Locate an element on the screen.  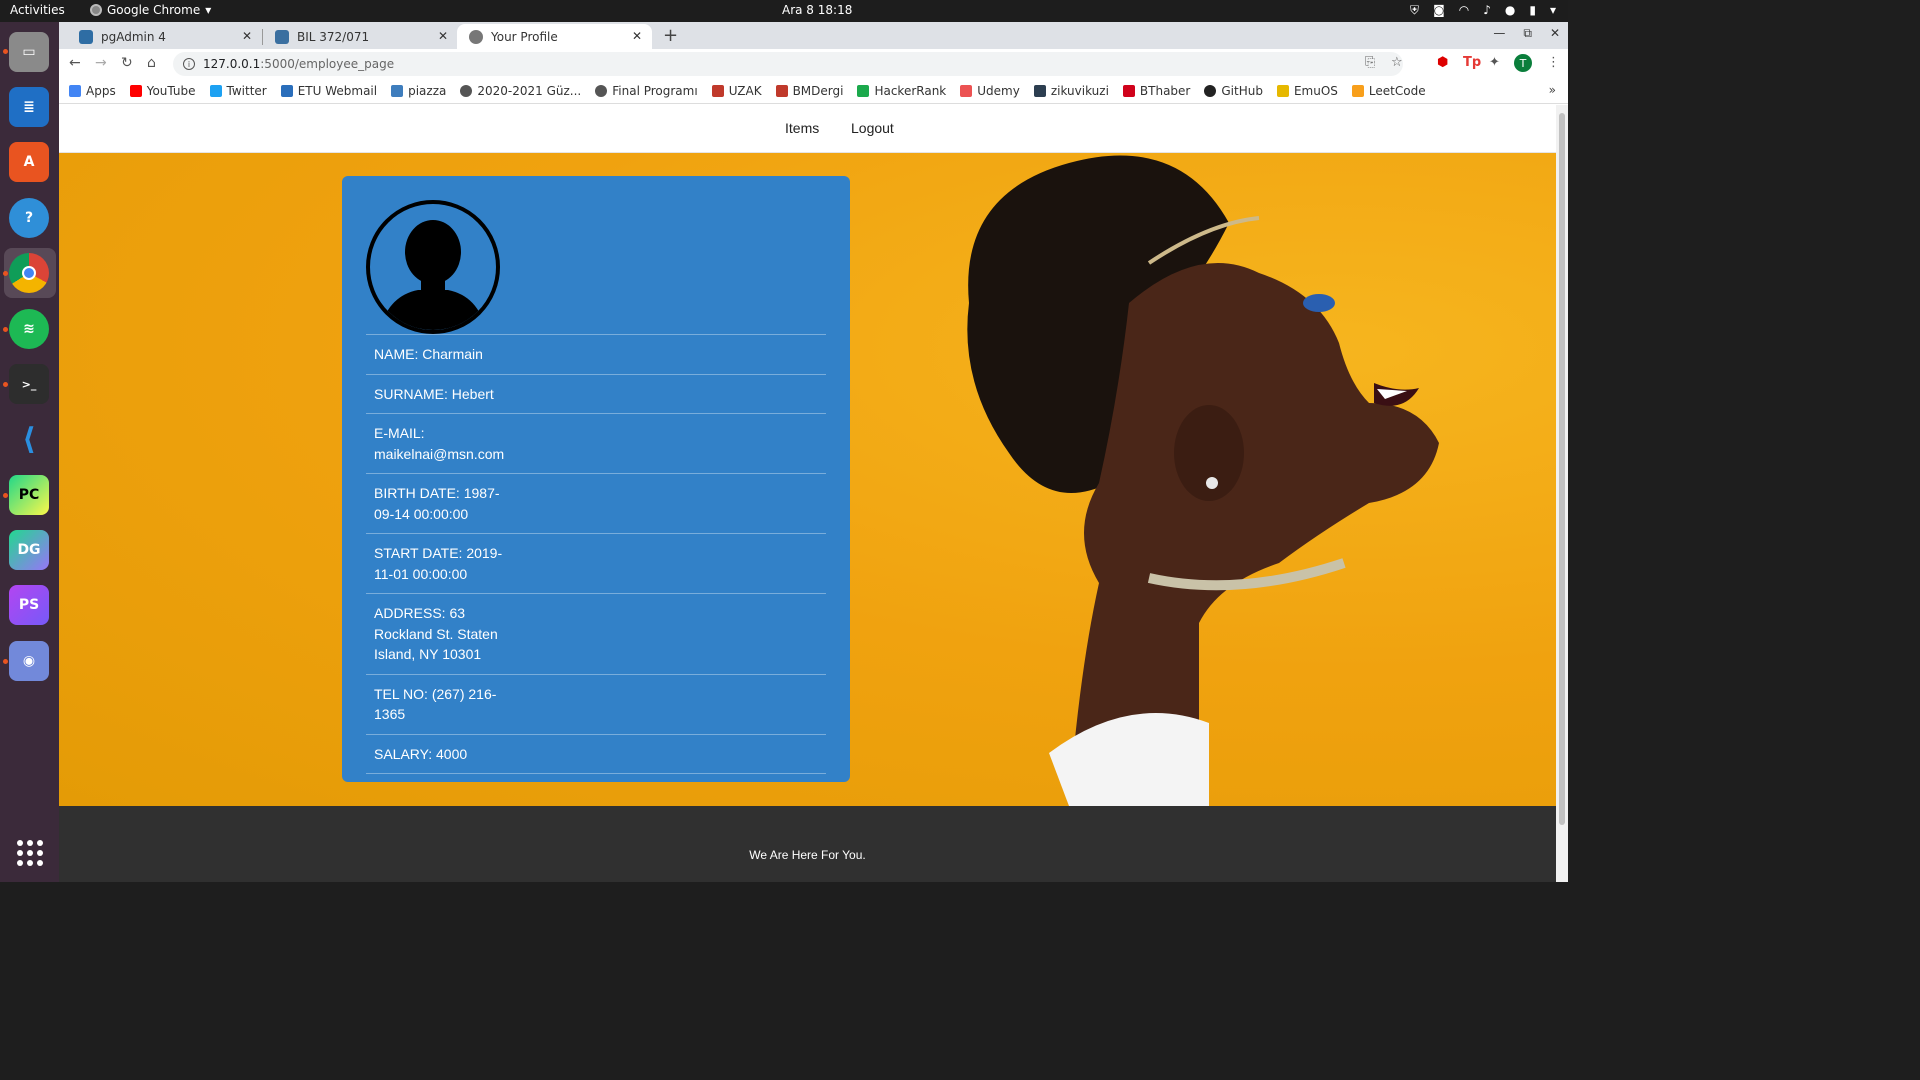
clock: Ara 8 18:18 is located at coordinates (817, 10).